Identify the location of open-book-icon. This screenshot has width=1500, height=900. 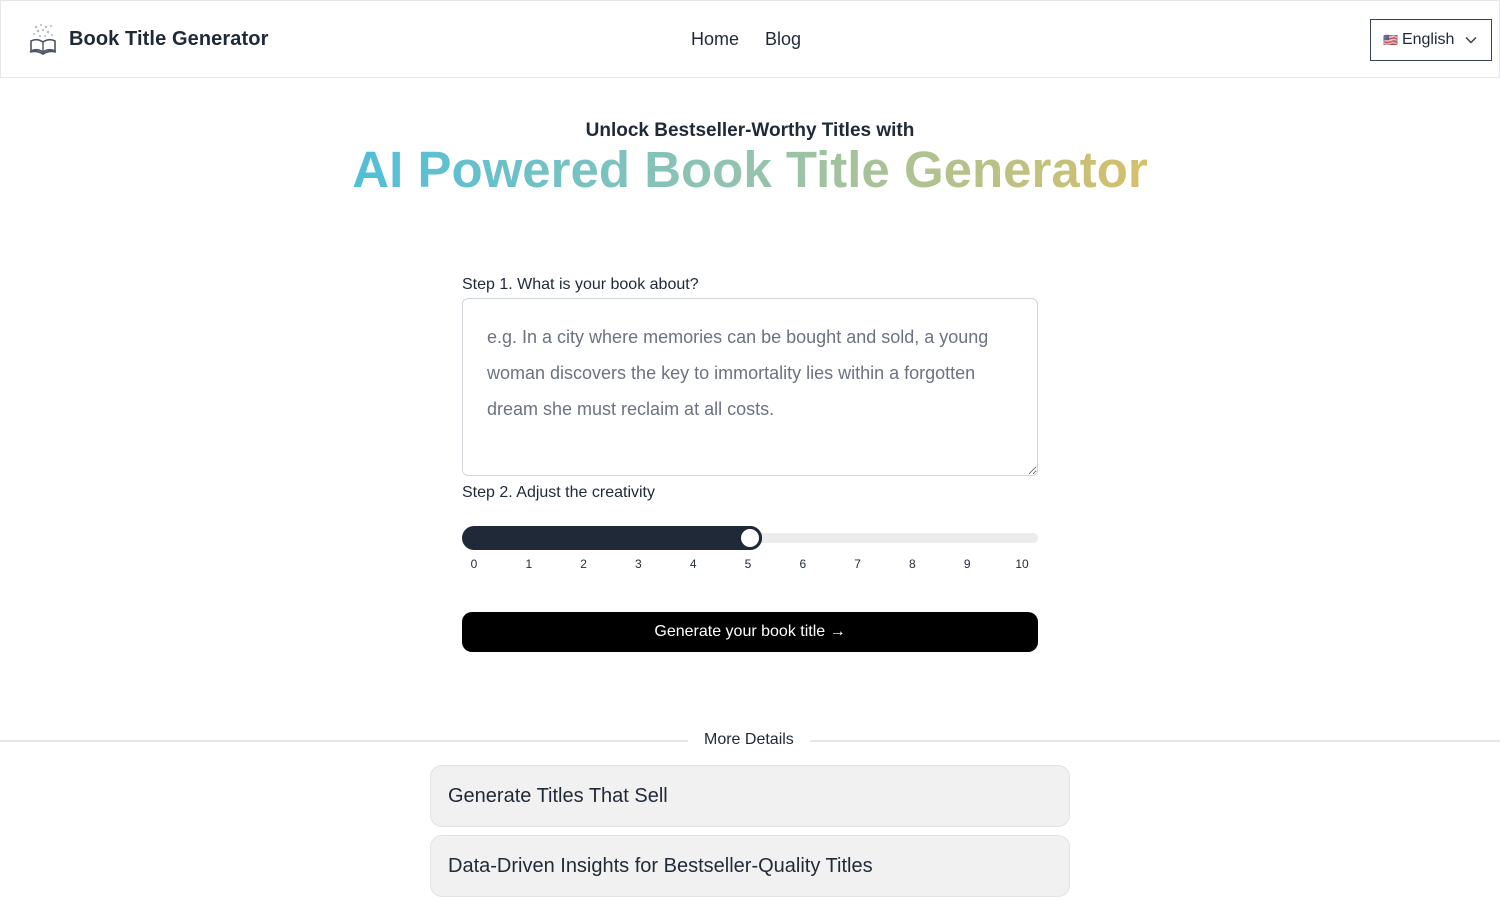
(43, 39).